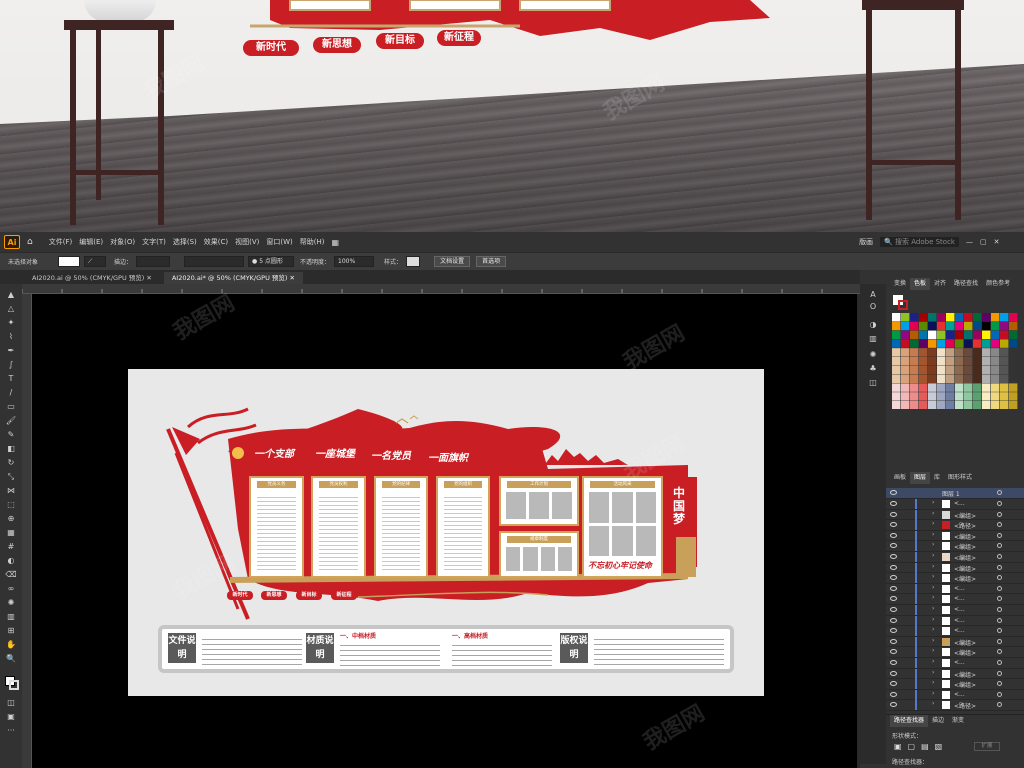 The width and height of the screenshot is (1024, 768). I want to click on brush-definition: ● 5 点圆形, so click(271, 261).